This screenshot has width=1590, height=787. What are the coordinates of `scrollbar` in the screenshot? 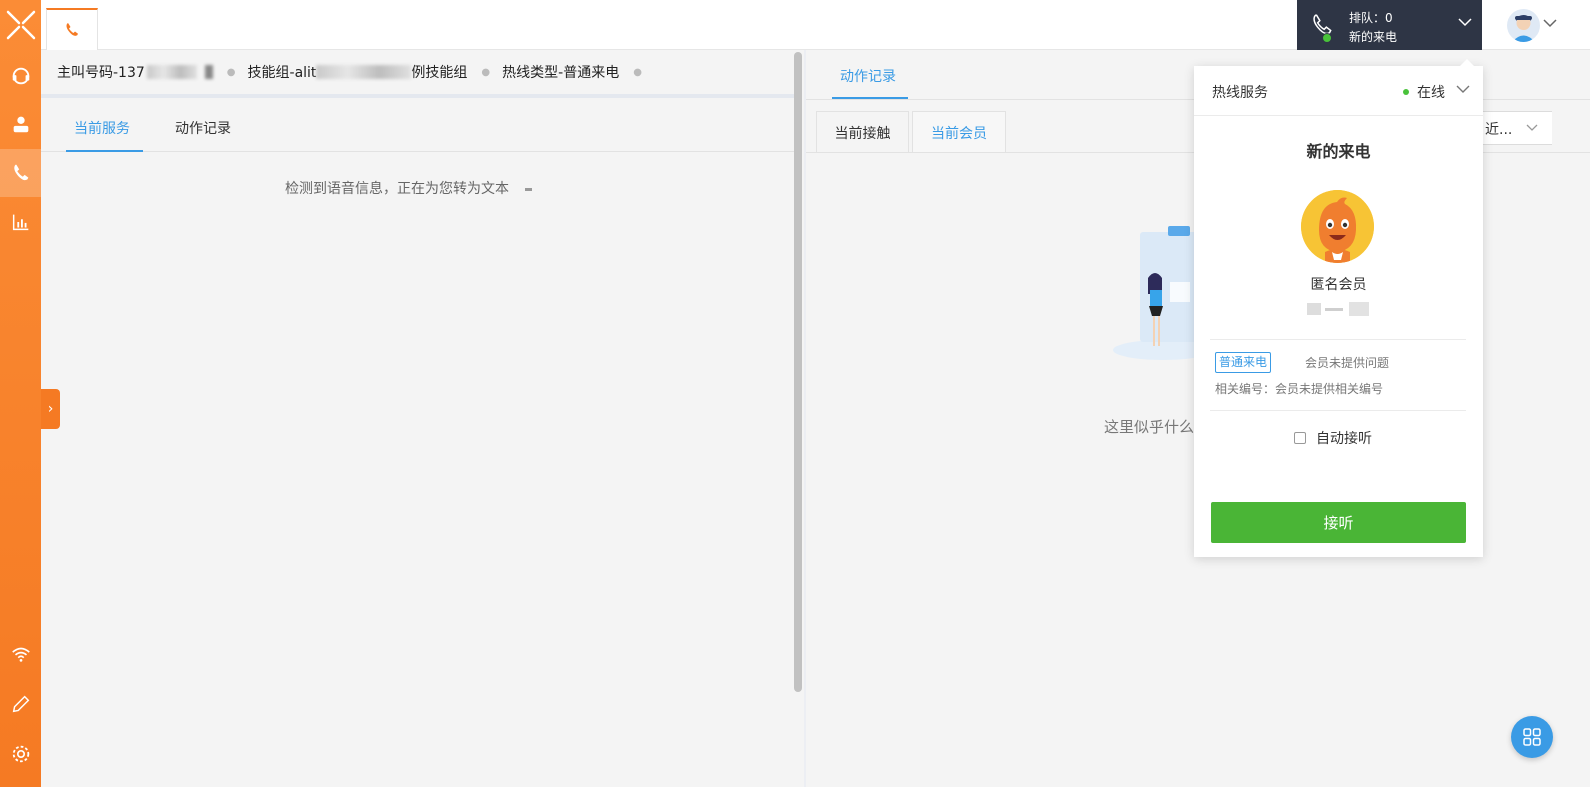 It's located at (798, 372).